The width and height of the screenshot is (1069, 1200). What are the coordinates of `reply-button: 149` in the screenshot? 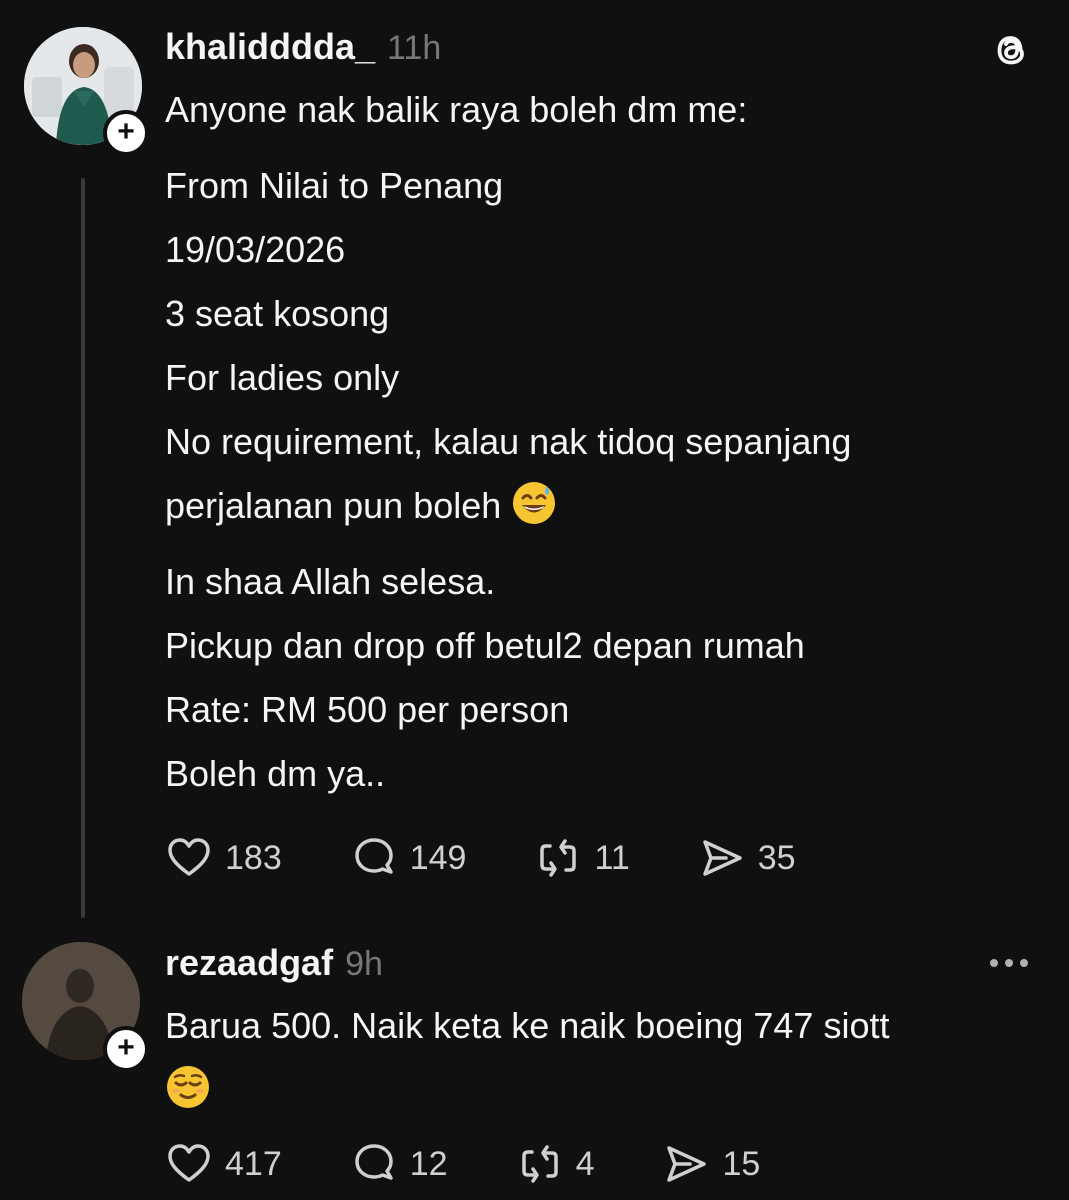 It's located at (408, 858).